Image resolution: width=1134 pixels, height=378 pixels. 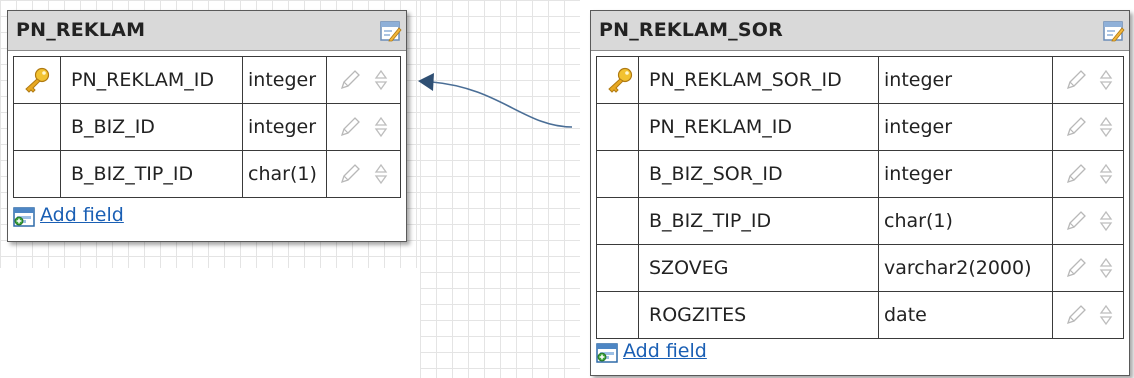 I want to click on table-title: PN_REKLAM_SOR, so click(x=691, y=30).